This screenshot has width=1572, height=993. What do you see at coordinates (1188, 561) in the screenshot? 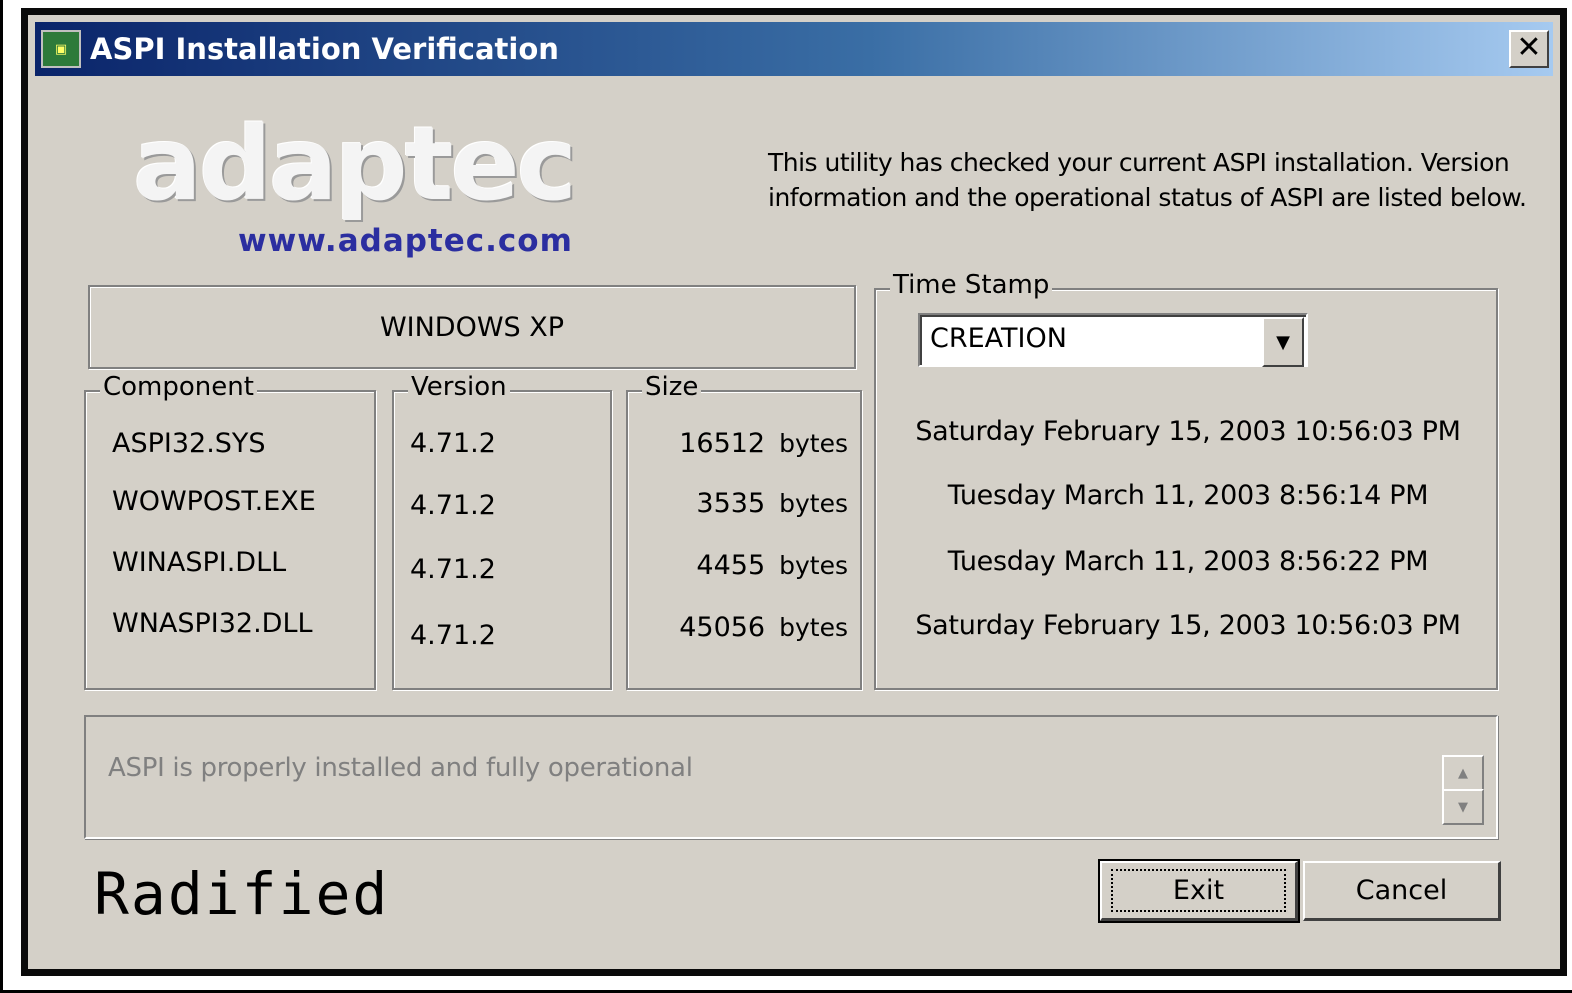
I see `timestamp-cell: Tuesday March 11, 2003 8:56:22 PM` at bounding box center [1188, 561].